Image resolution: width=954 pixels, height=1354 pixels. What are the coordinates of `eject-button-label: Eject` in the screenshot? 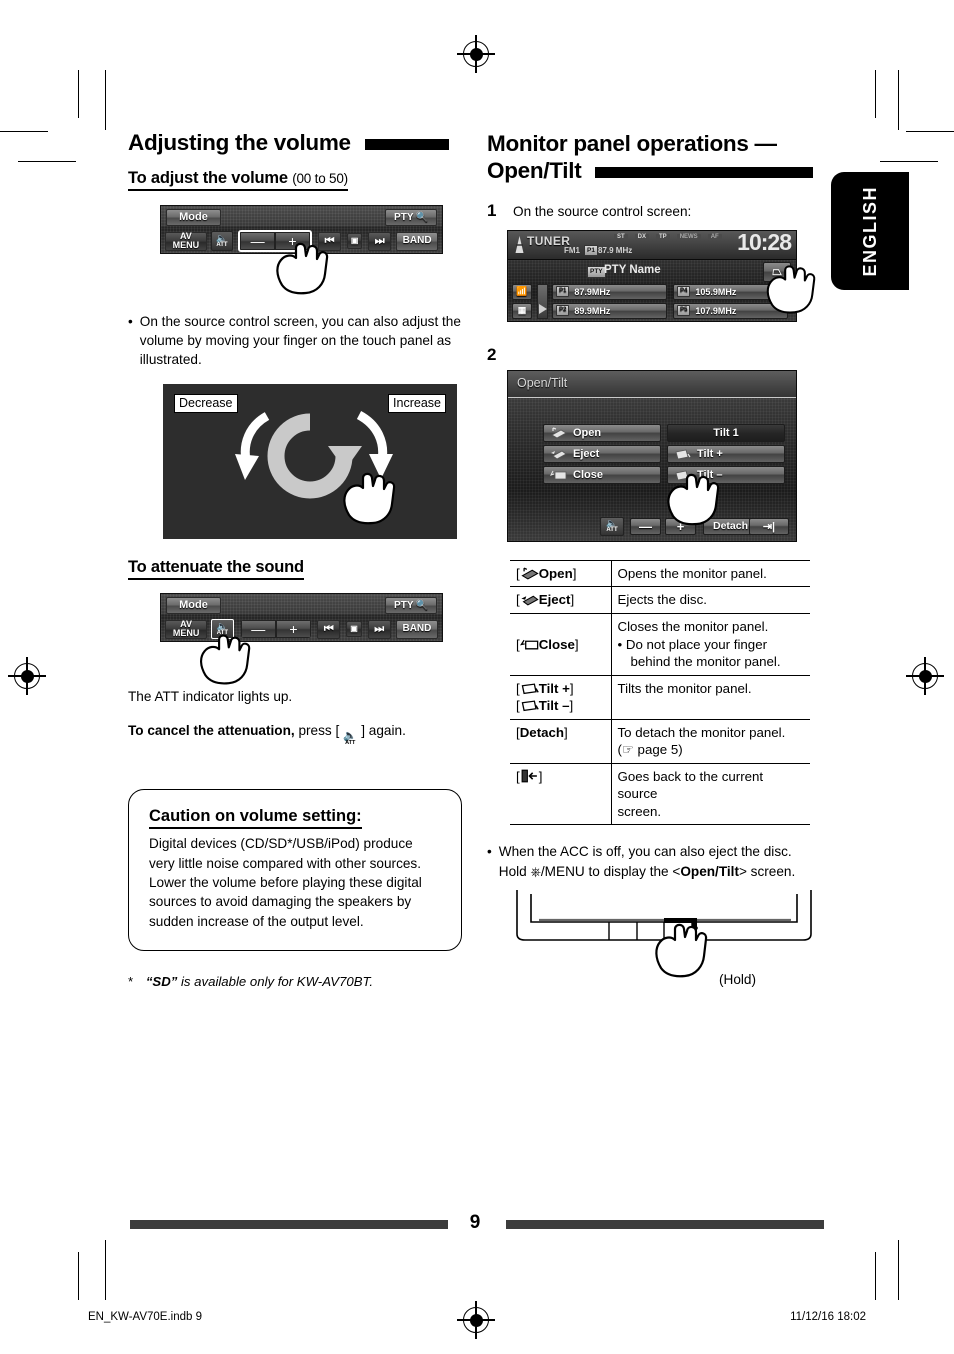 It's located at (586, 453).